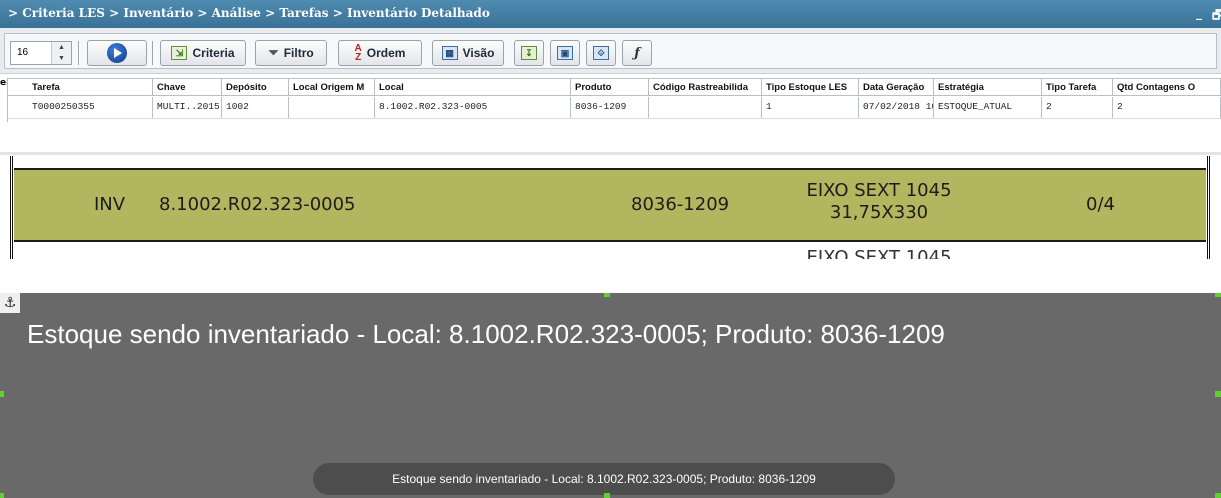 The width and height of the screenshot is (1221, 498). What do you see at coordinates (478, 53) in the screenshot?
I see `visao-label: Visão` at bounding box center [478, 53].